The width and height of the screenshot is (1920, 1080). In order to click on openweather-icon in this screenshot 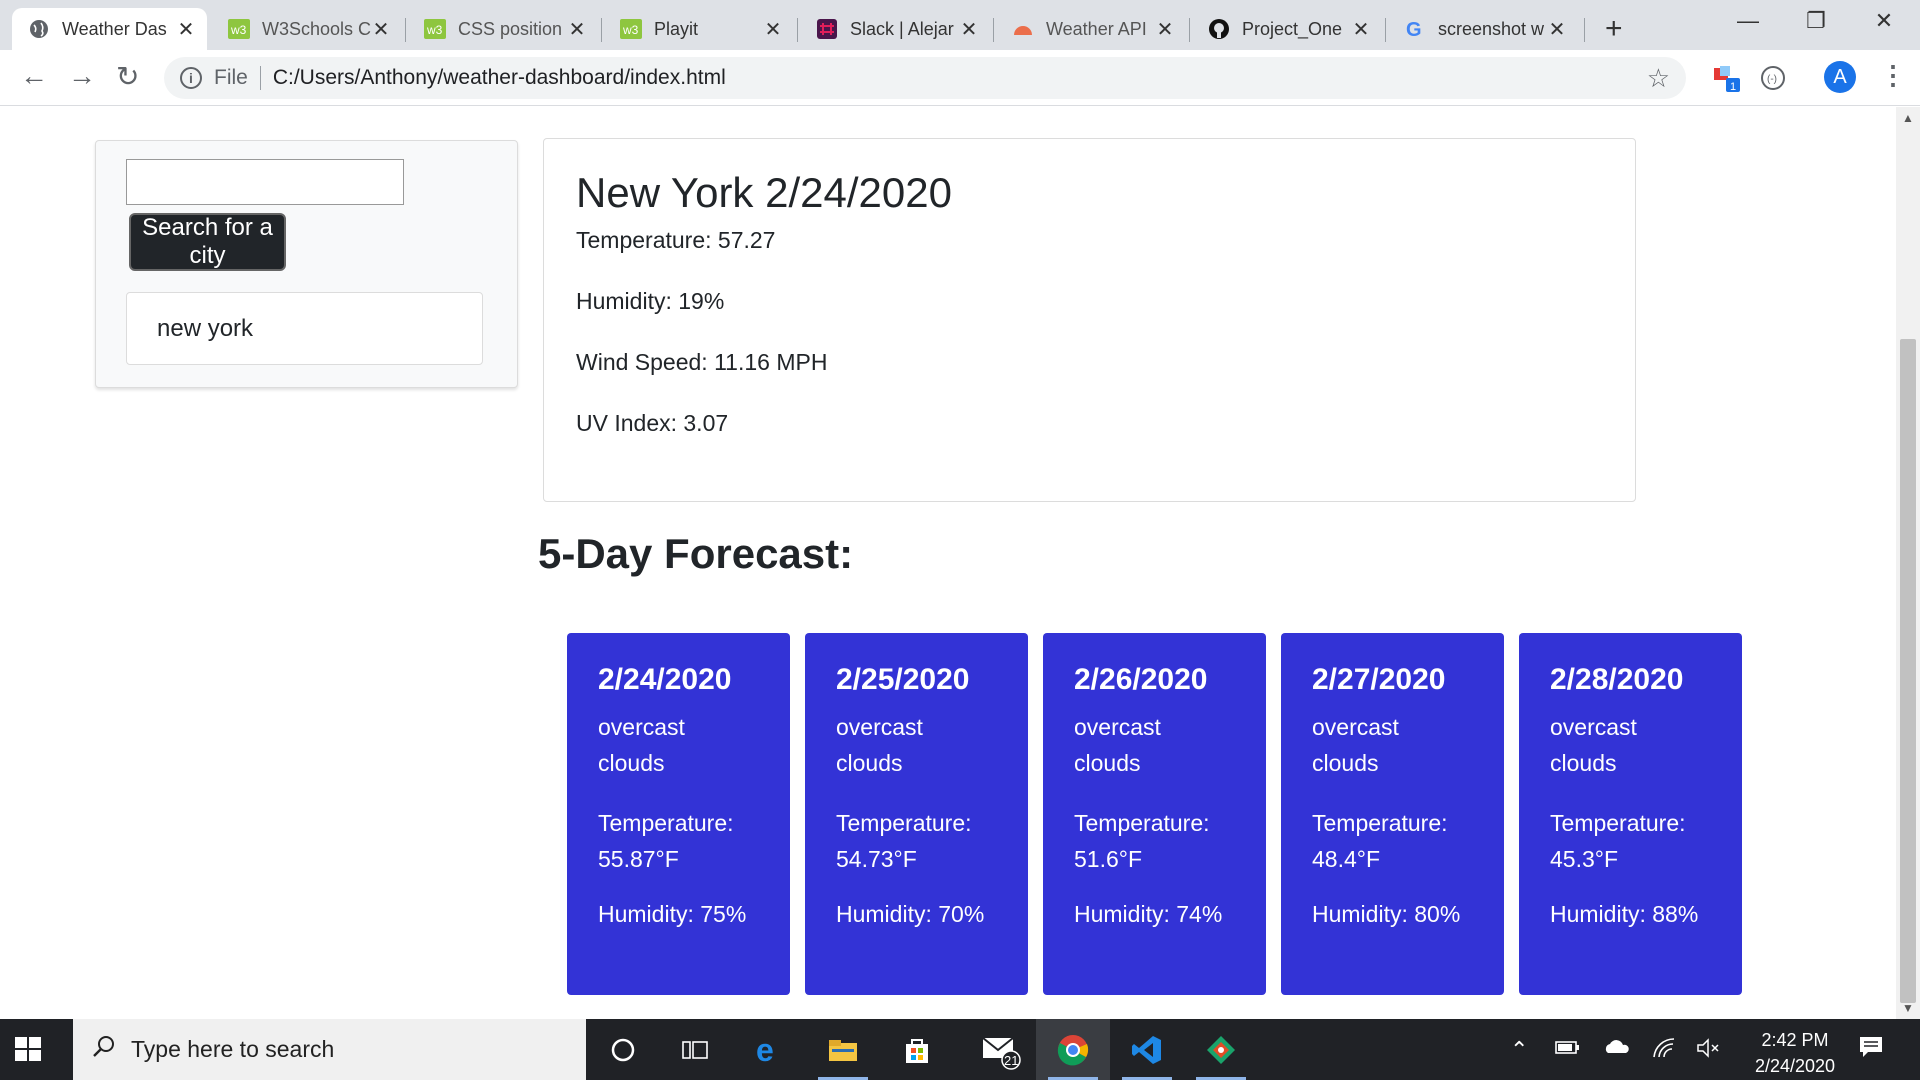, I will do `click(1023, 29)`.